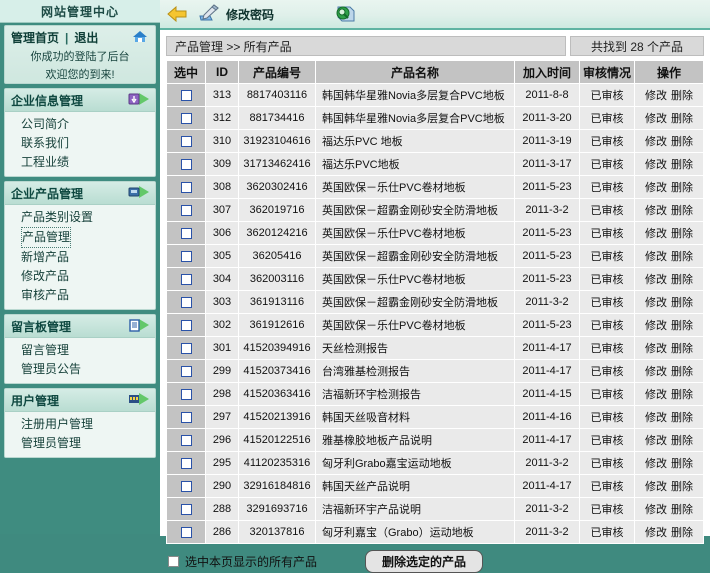 The image size is (710, 573). I want to click on row-date: 2011-3-2, so click(547, 463).